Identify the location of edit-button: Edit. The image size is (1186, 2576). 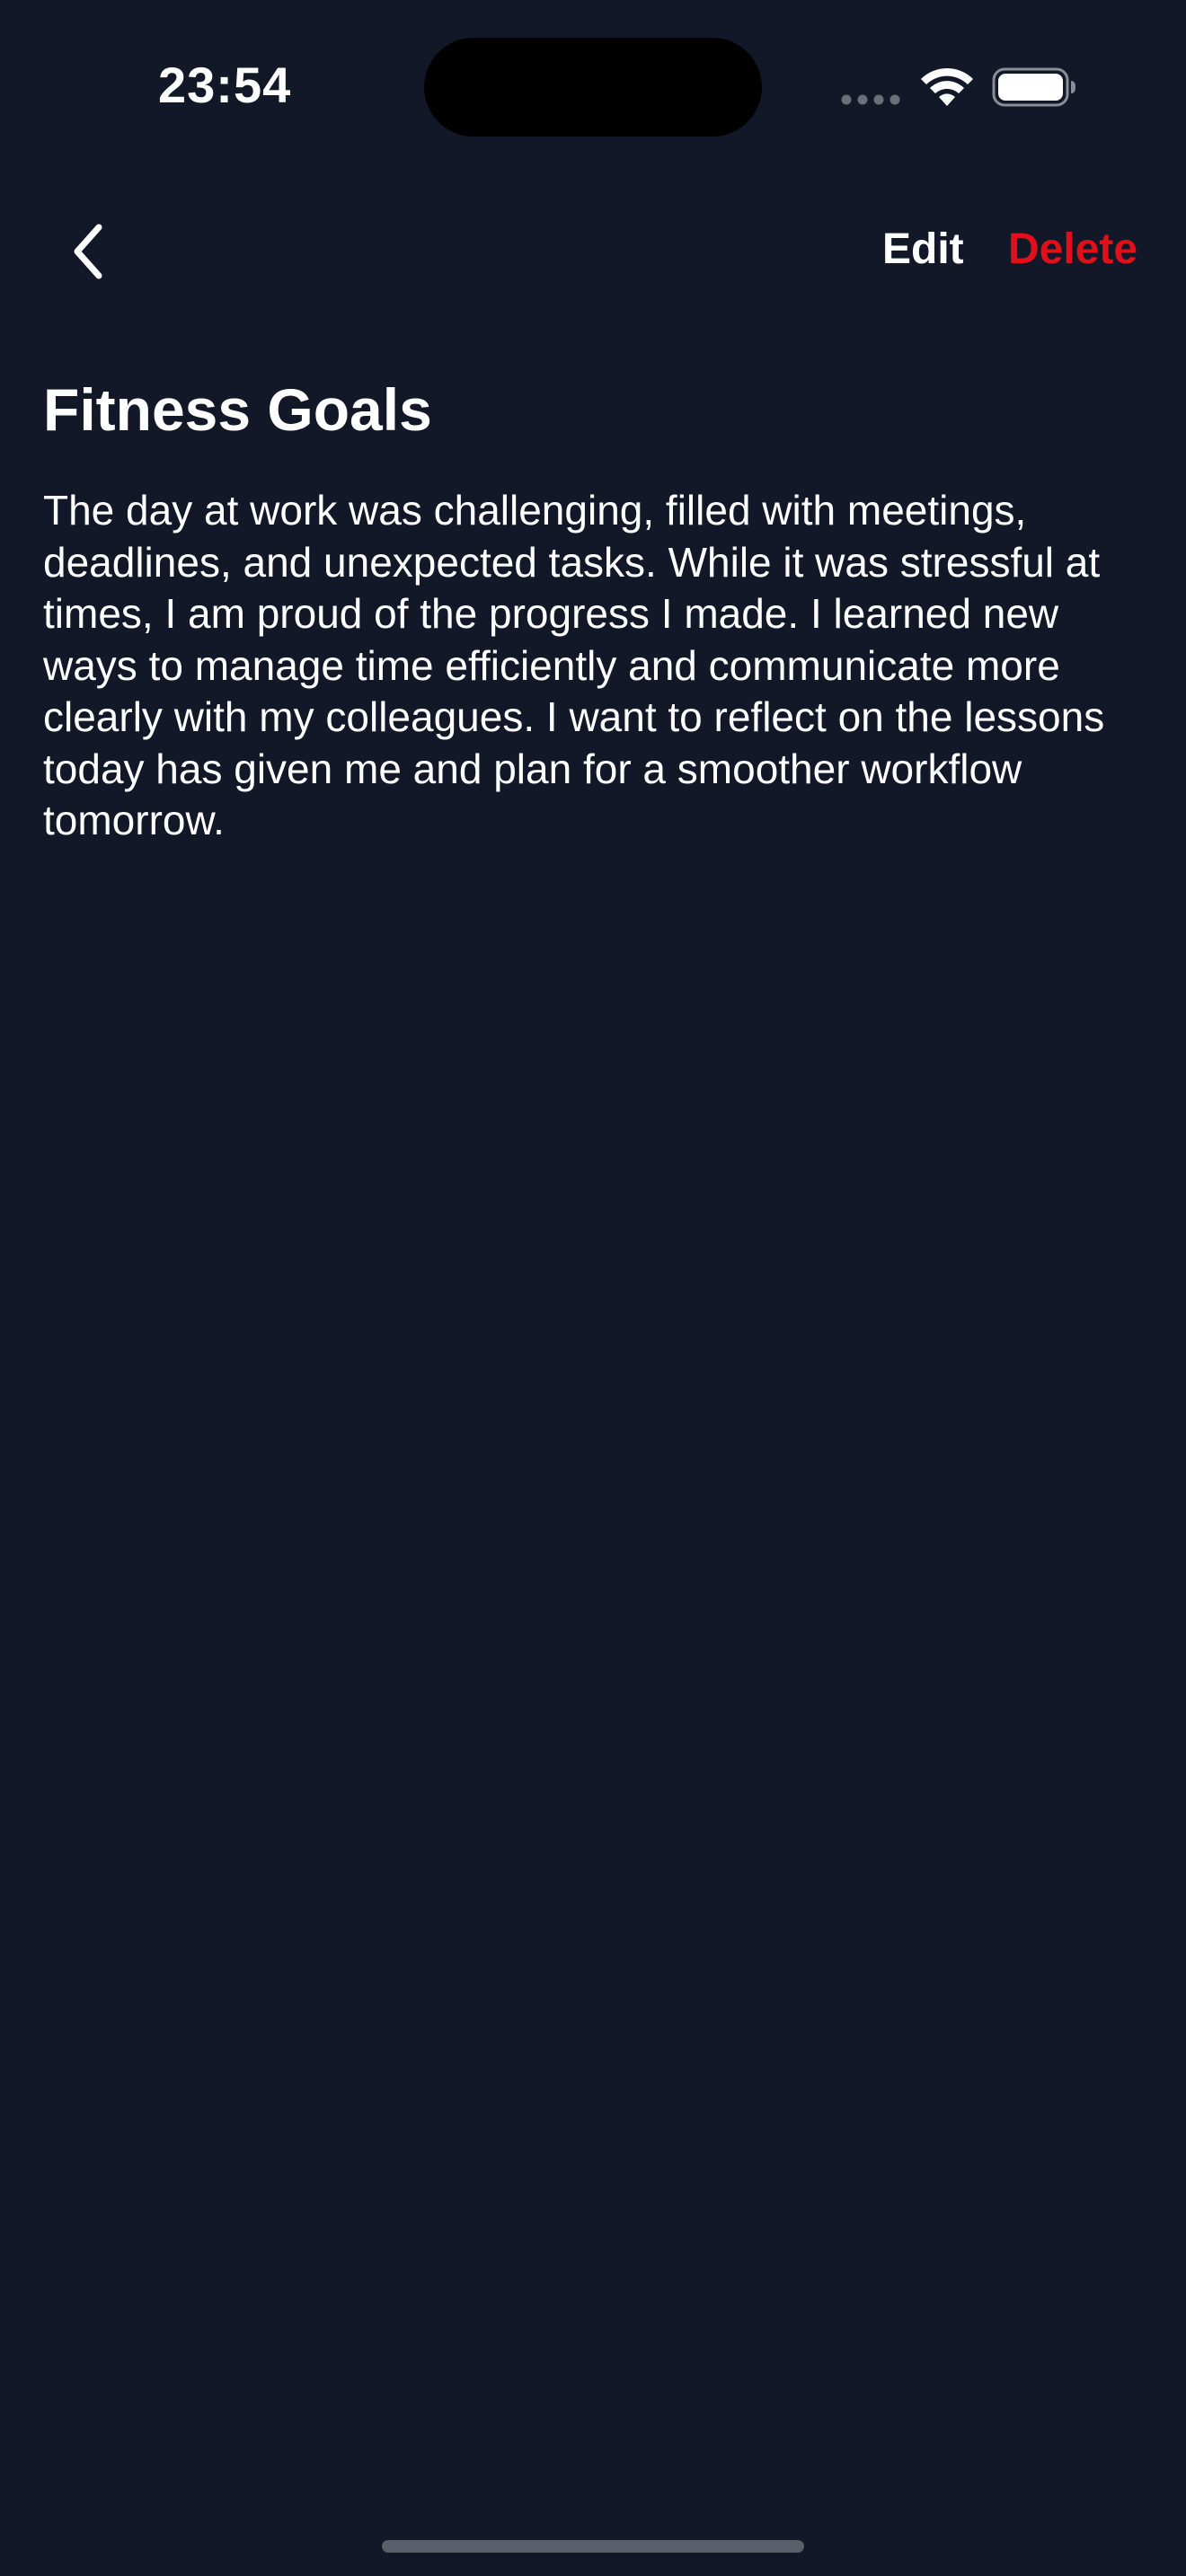
(923, 249).